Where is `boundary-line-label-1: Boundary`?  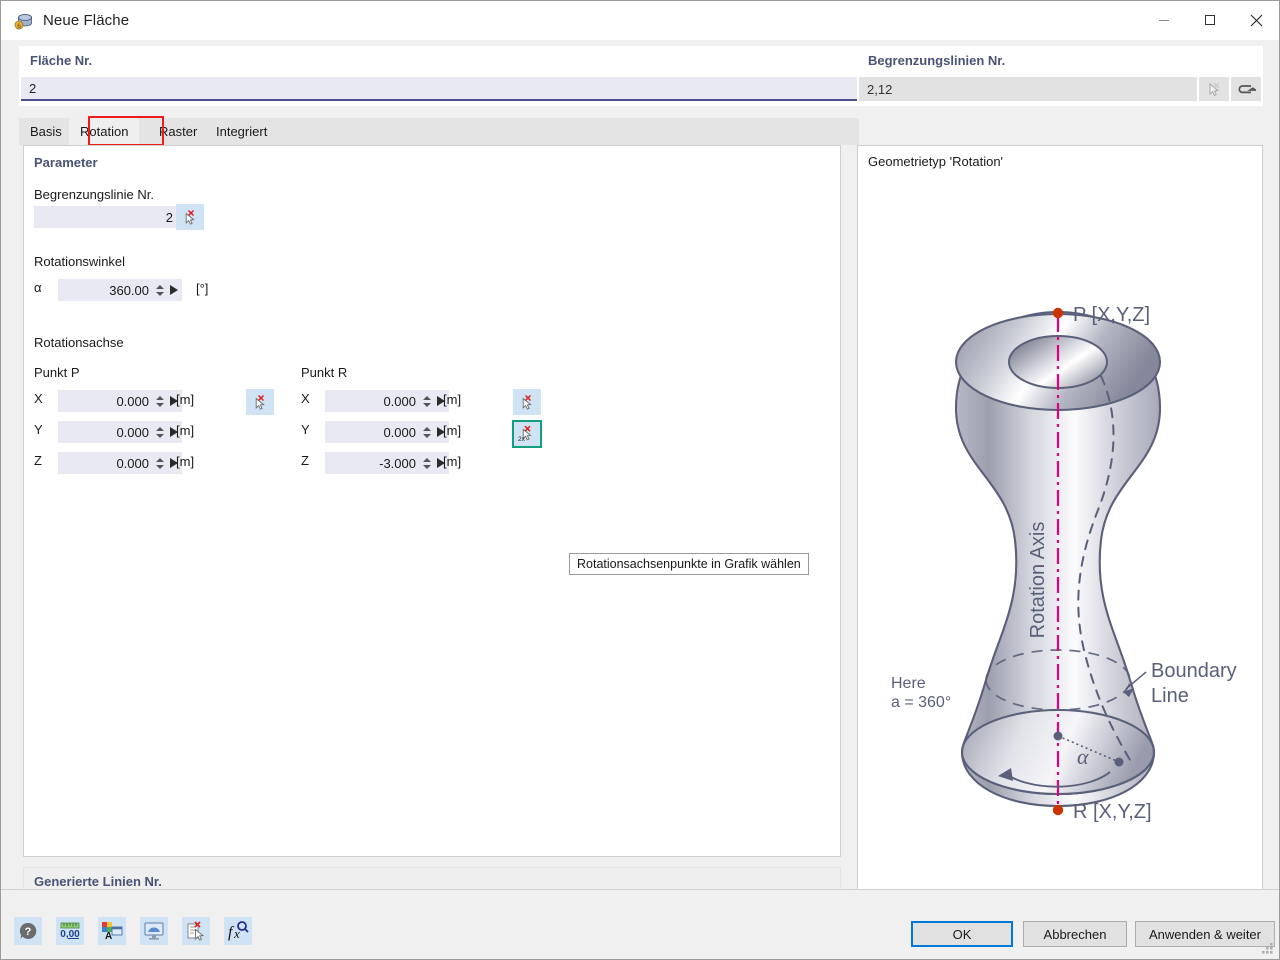
boundary-line-label-1: Boundary is located at coordinates (1194, 671).